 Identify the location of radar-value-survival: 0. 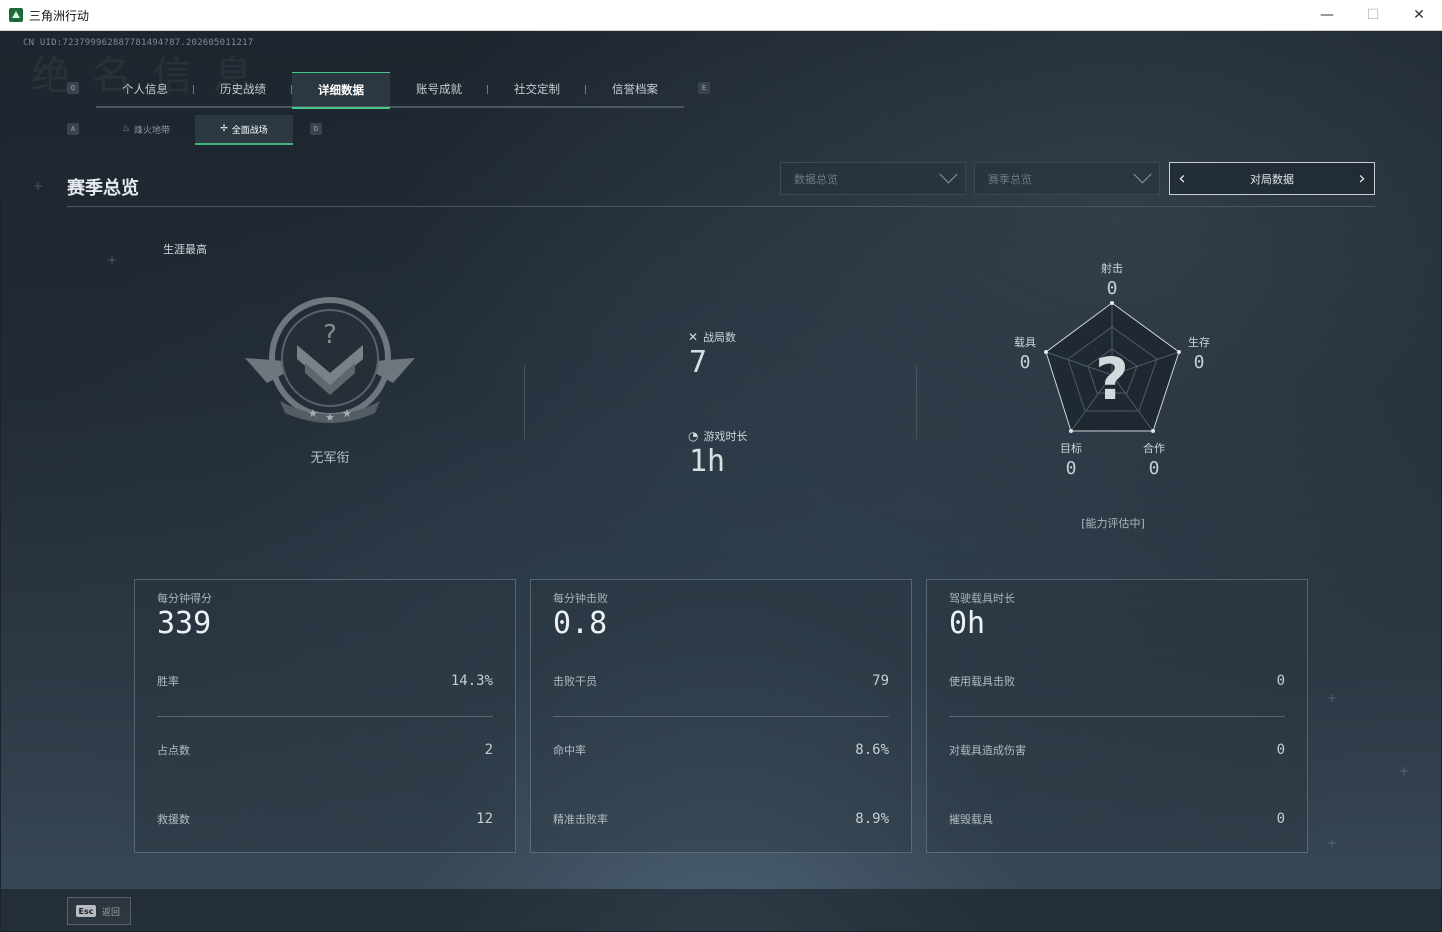
(1199, 362).